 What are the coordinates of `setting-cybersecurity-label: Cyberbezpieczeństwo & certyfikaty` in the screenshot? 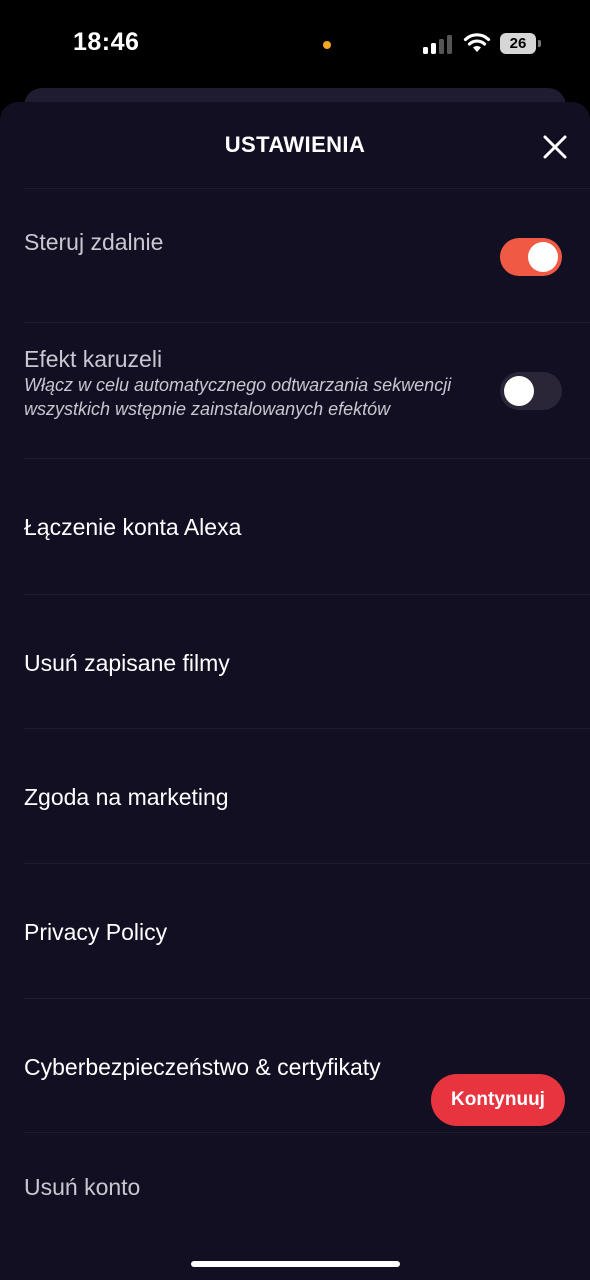 It's located at (202, 1067).